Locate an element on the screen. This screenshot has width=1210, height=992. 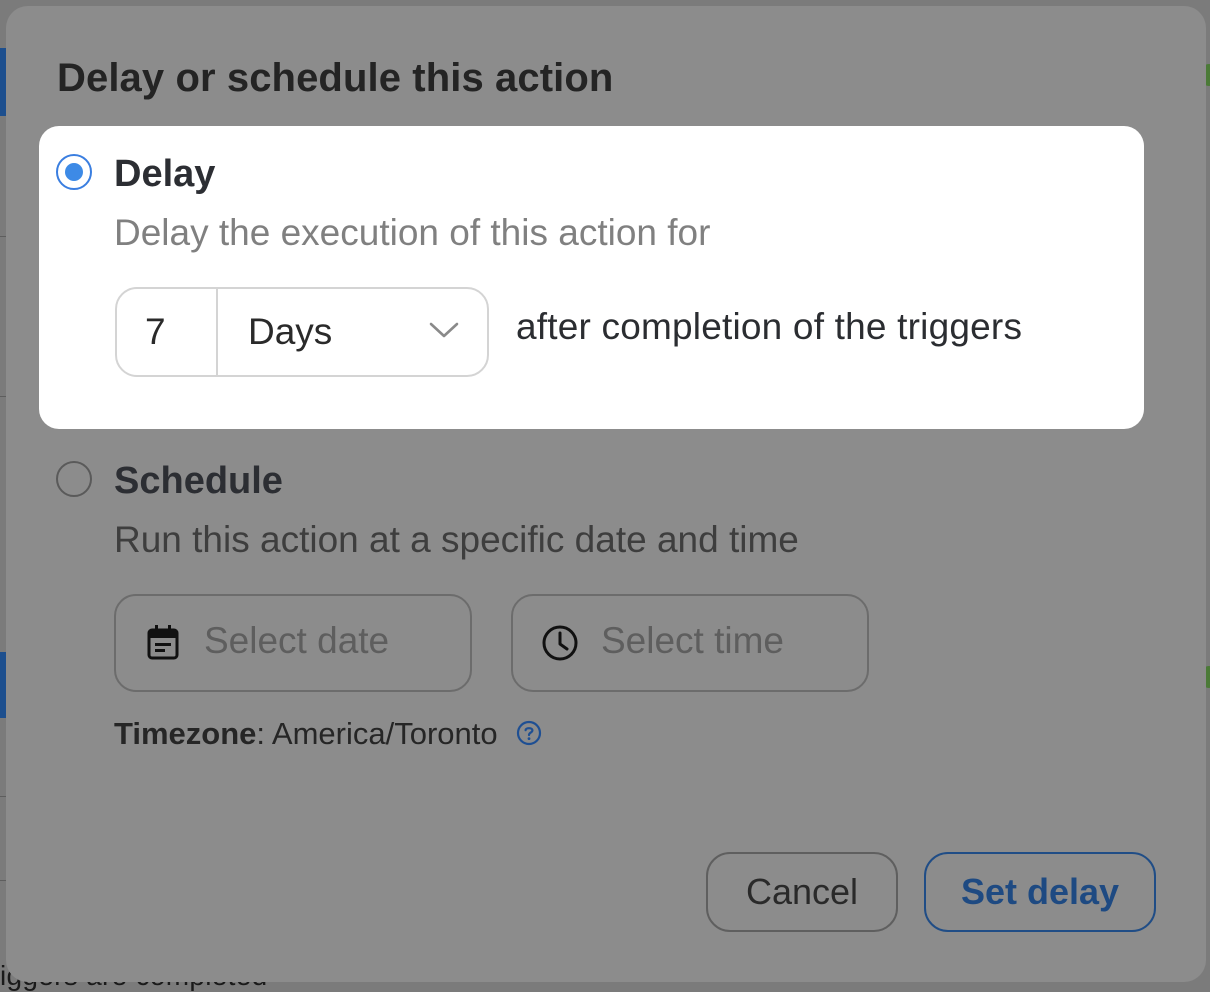
delay-option-label: Delay is located at coordinates (165, 174).